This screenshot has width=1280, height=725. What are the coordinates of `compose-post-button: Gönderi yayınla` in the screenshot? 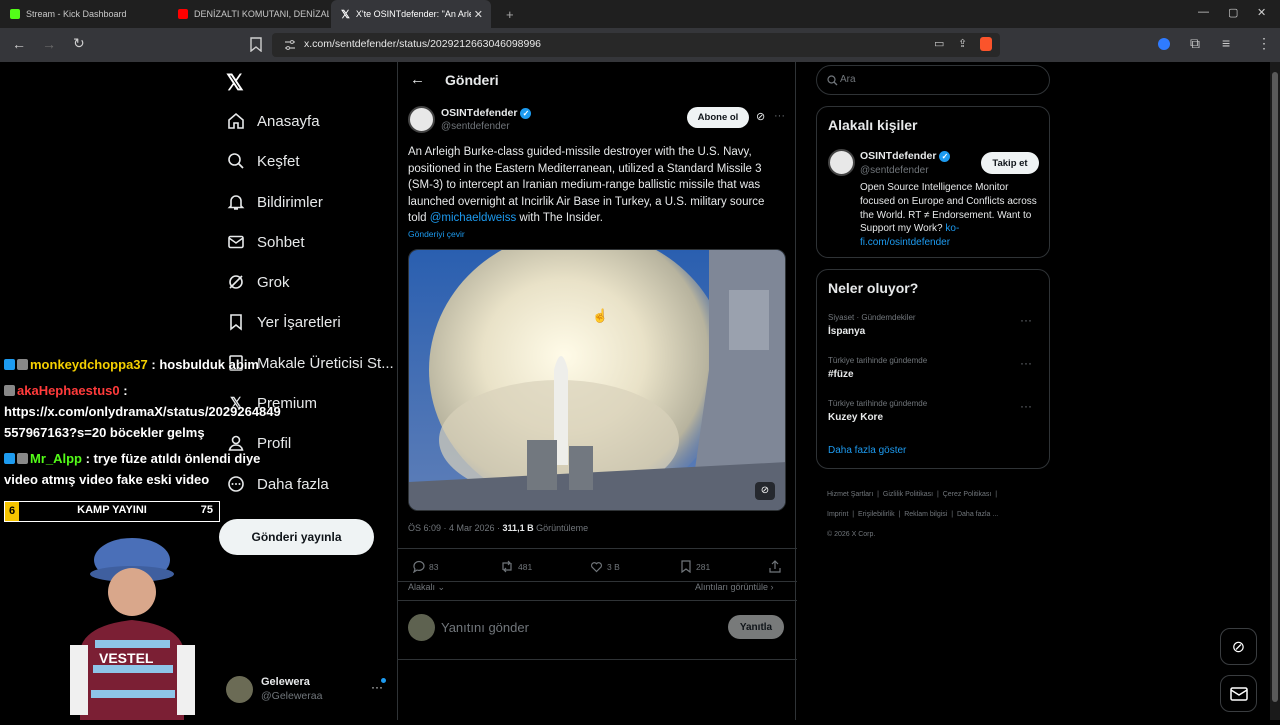 It's located at (296, 537).